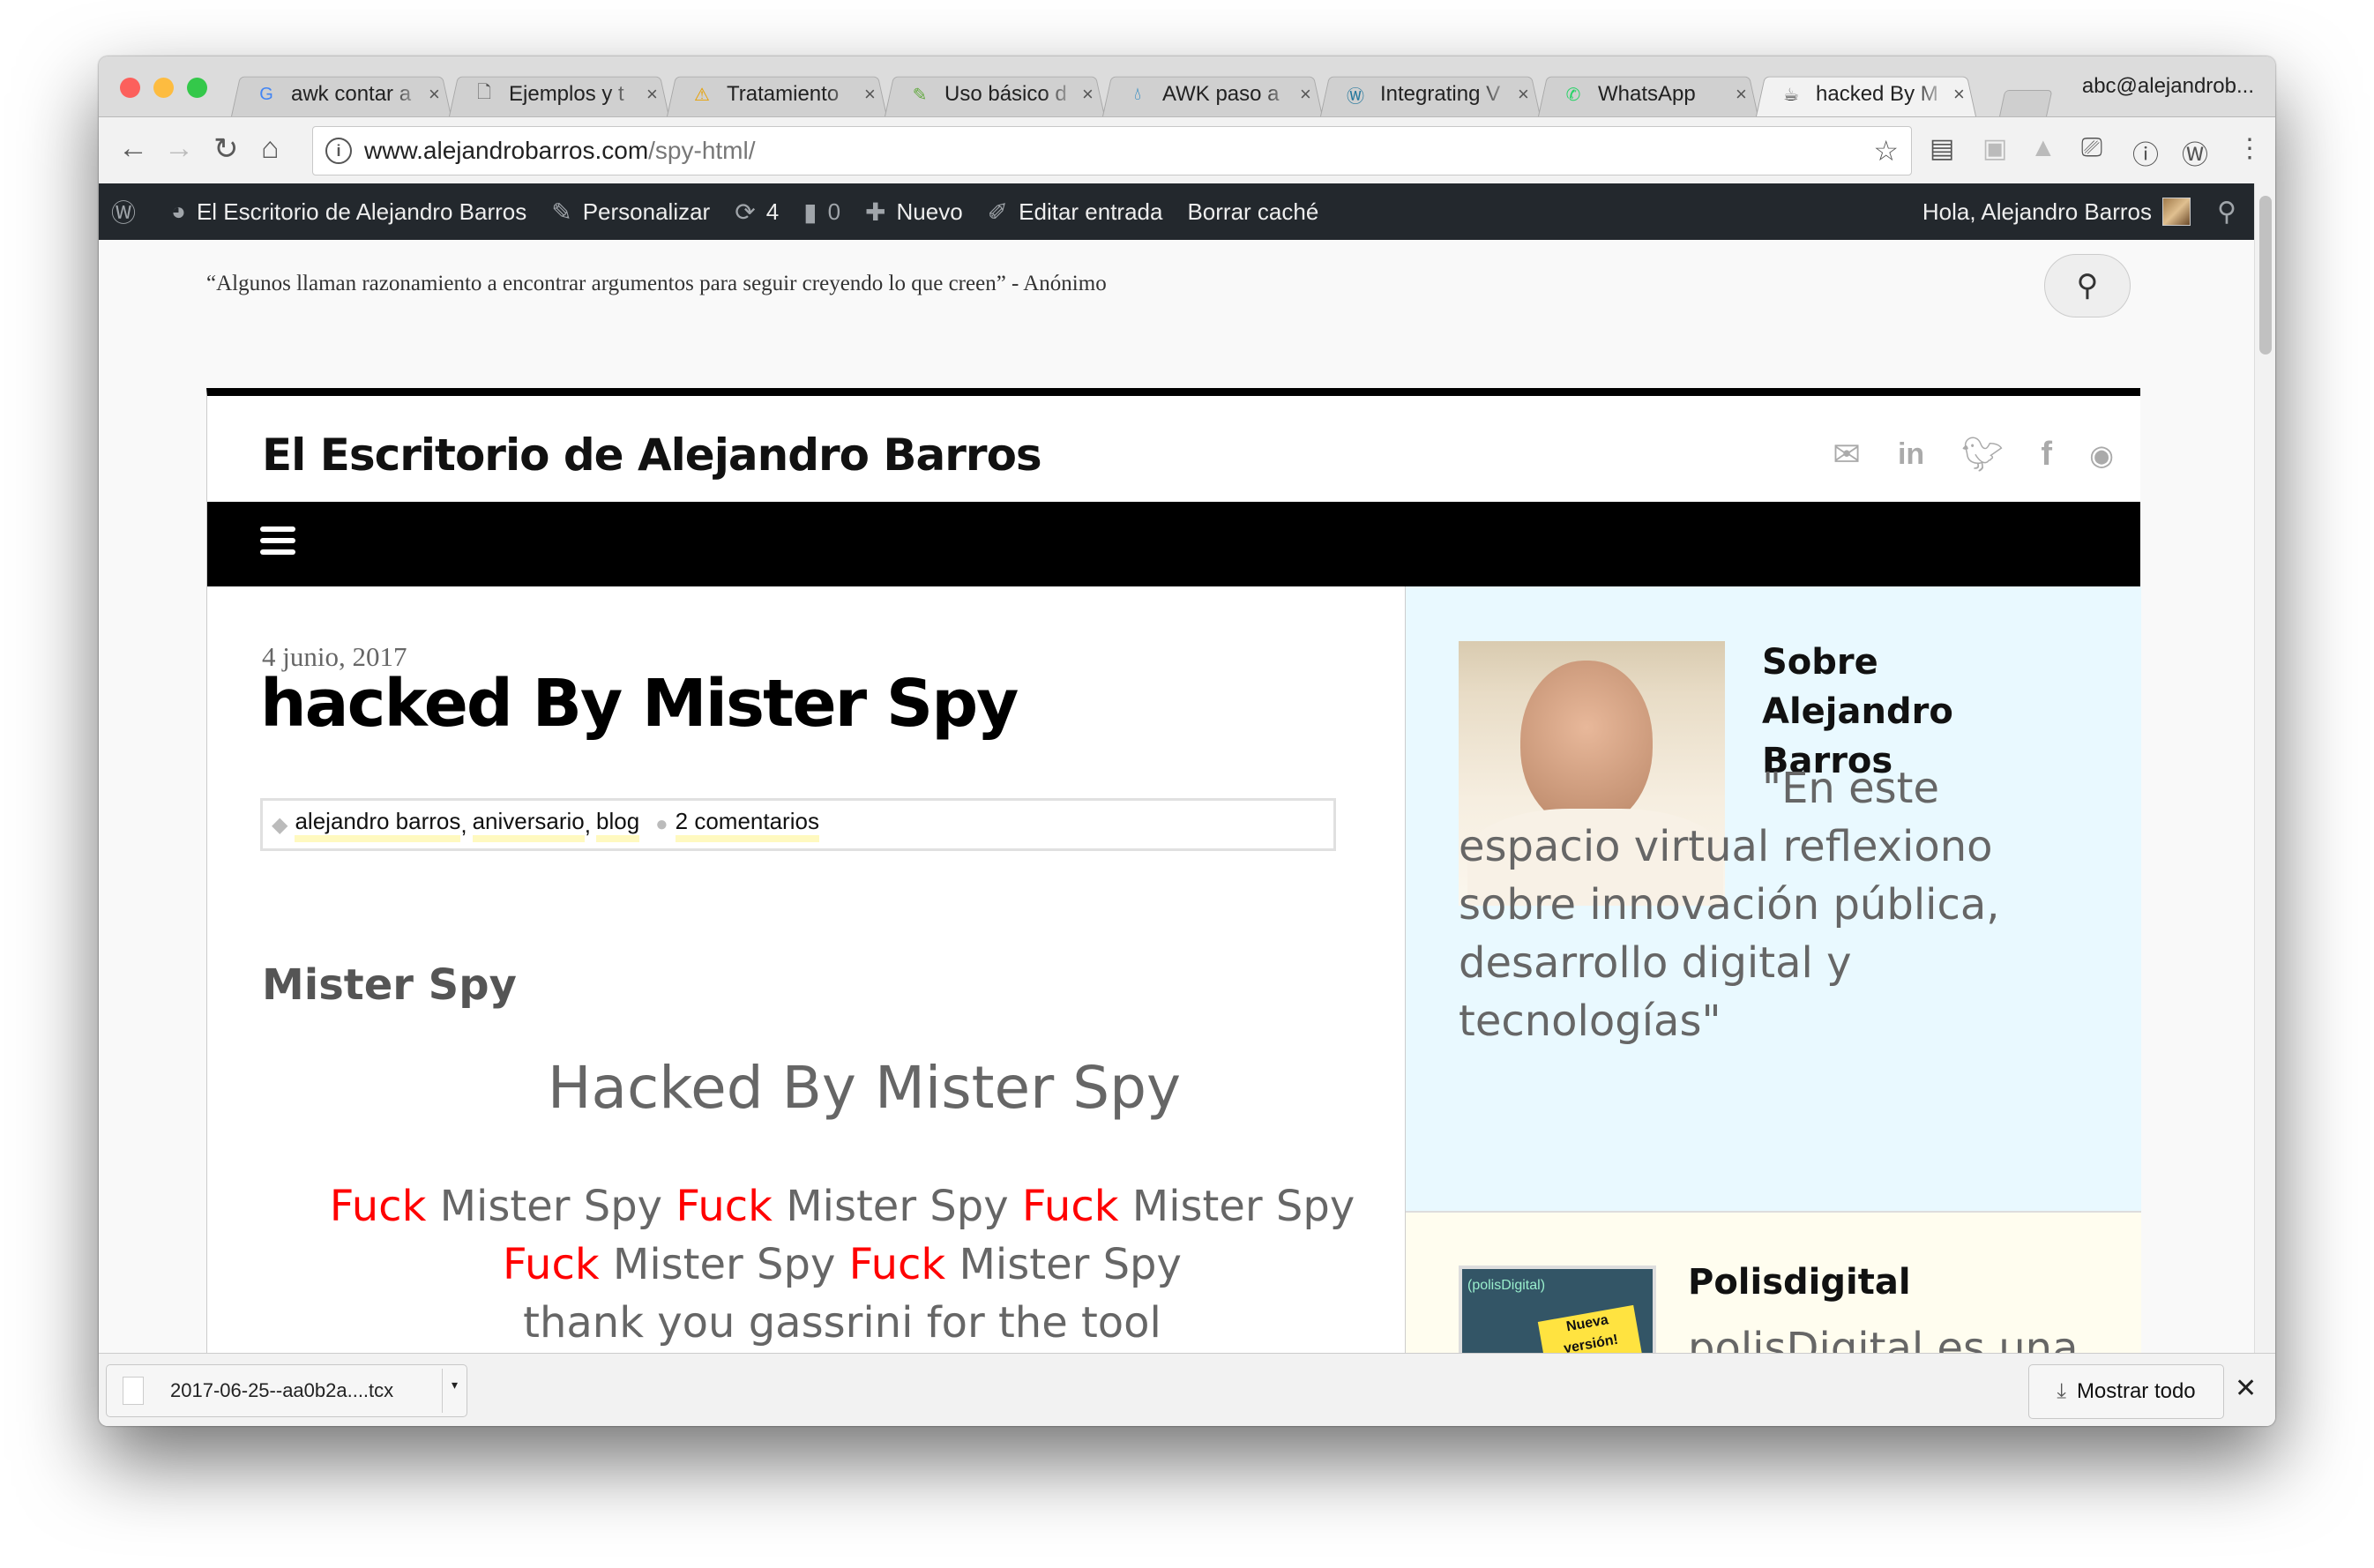 The height and width of the screenshot is (1568, 2374). I want to click on post-title: hacked By Mister Spy, so click(639, 704).